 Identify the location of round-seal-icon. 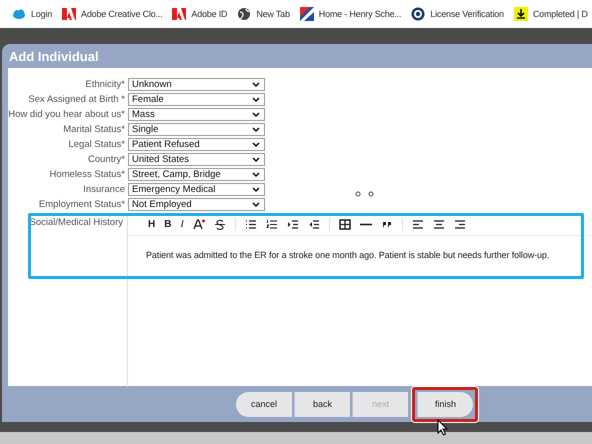
(418, 14).